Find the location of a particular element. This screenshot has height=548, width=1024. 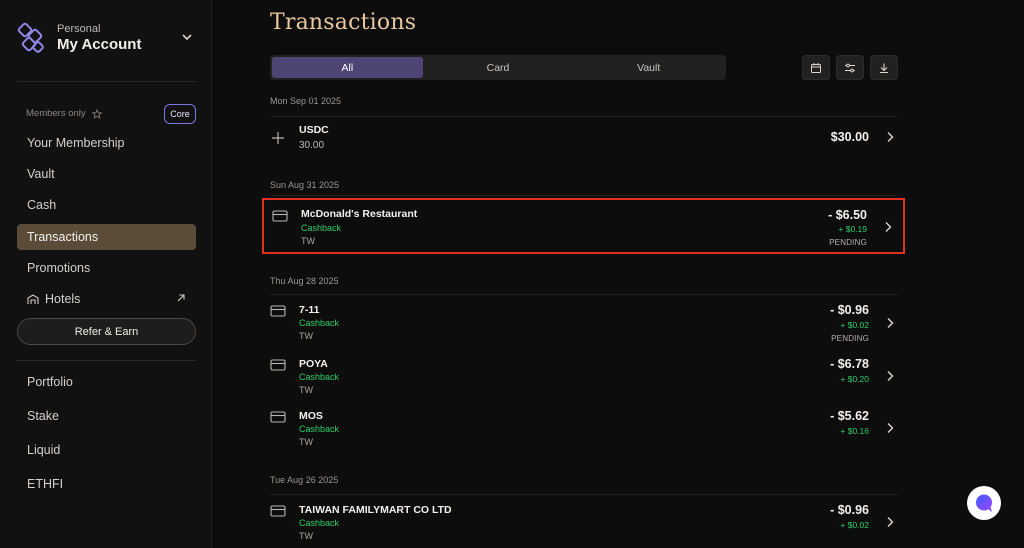

sidebar-item-promotions: Promotions is located at coordinates (106, 268).